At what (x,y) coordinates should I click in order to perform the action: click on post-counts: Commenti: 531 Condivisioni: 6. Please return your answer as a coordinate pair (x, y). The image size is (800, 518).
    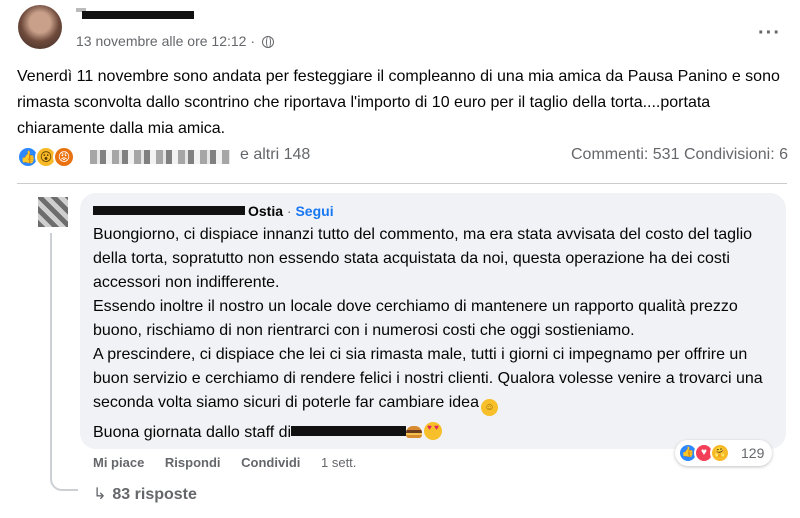
    Looking at the image, I should click on (679, 155).